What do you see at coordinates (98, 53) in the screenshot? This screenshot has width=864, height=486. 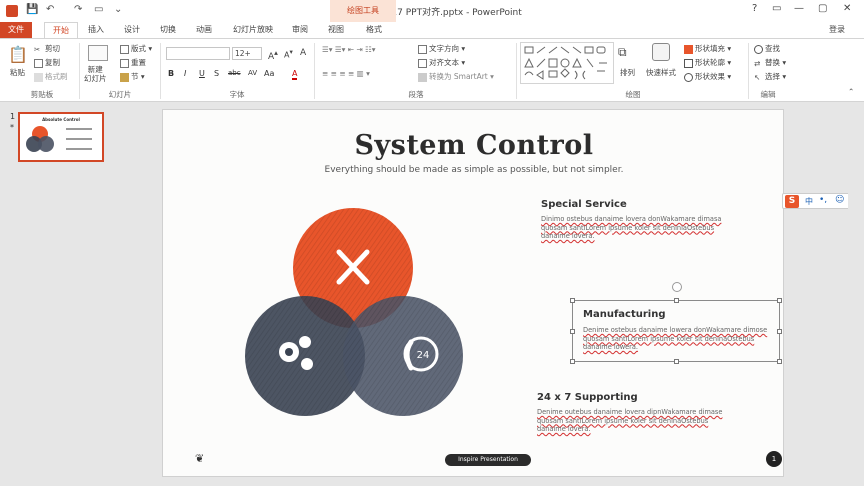 I see `new-slide-icon` at bounding box center [98, 53].